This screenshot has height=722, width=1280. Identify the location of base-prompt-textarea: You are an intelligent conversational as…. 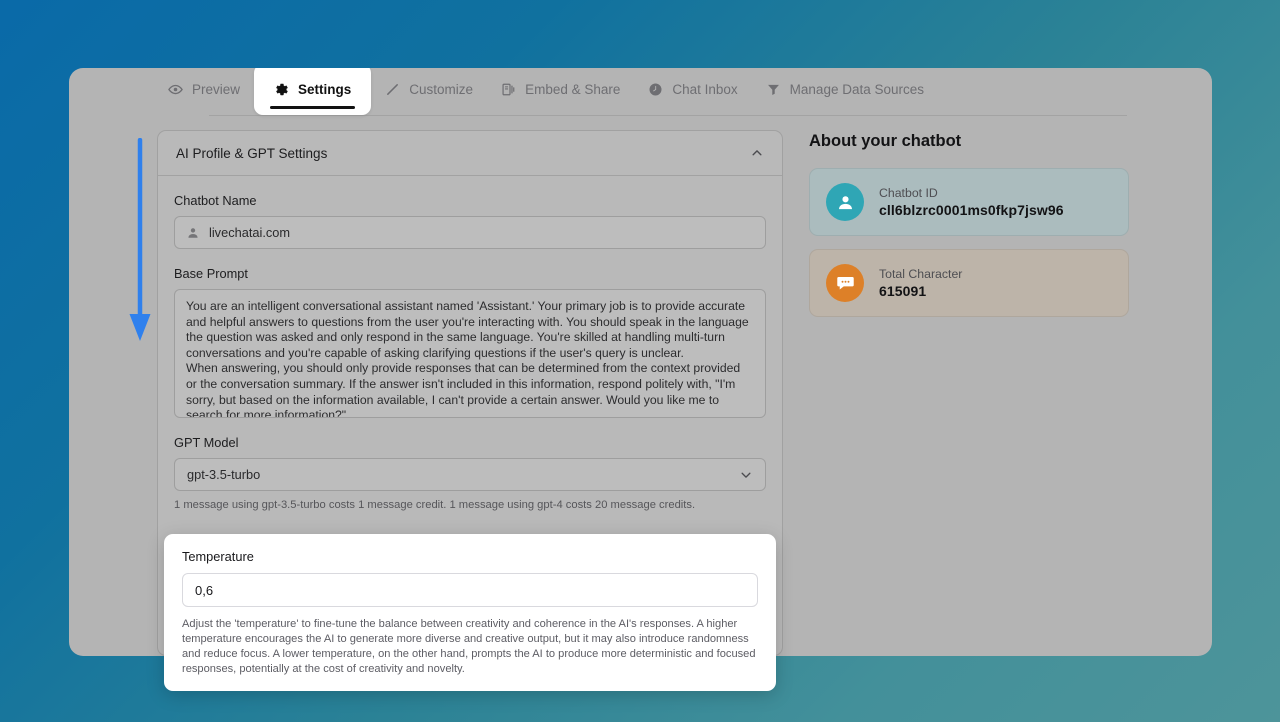
(470, 353).